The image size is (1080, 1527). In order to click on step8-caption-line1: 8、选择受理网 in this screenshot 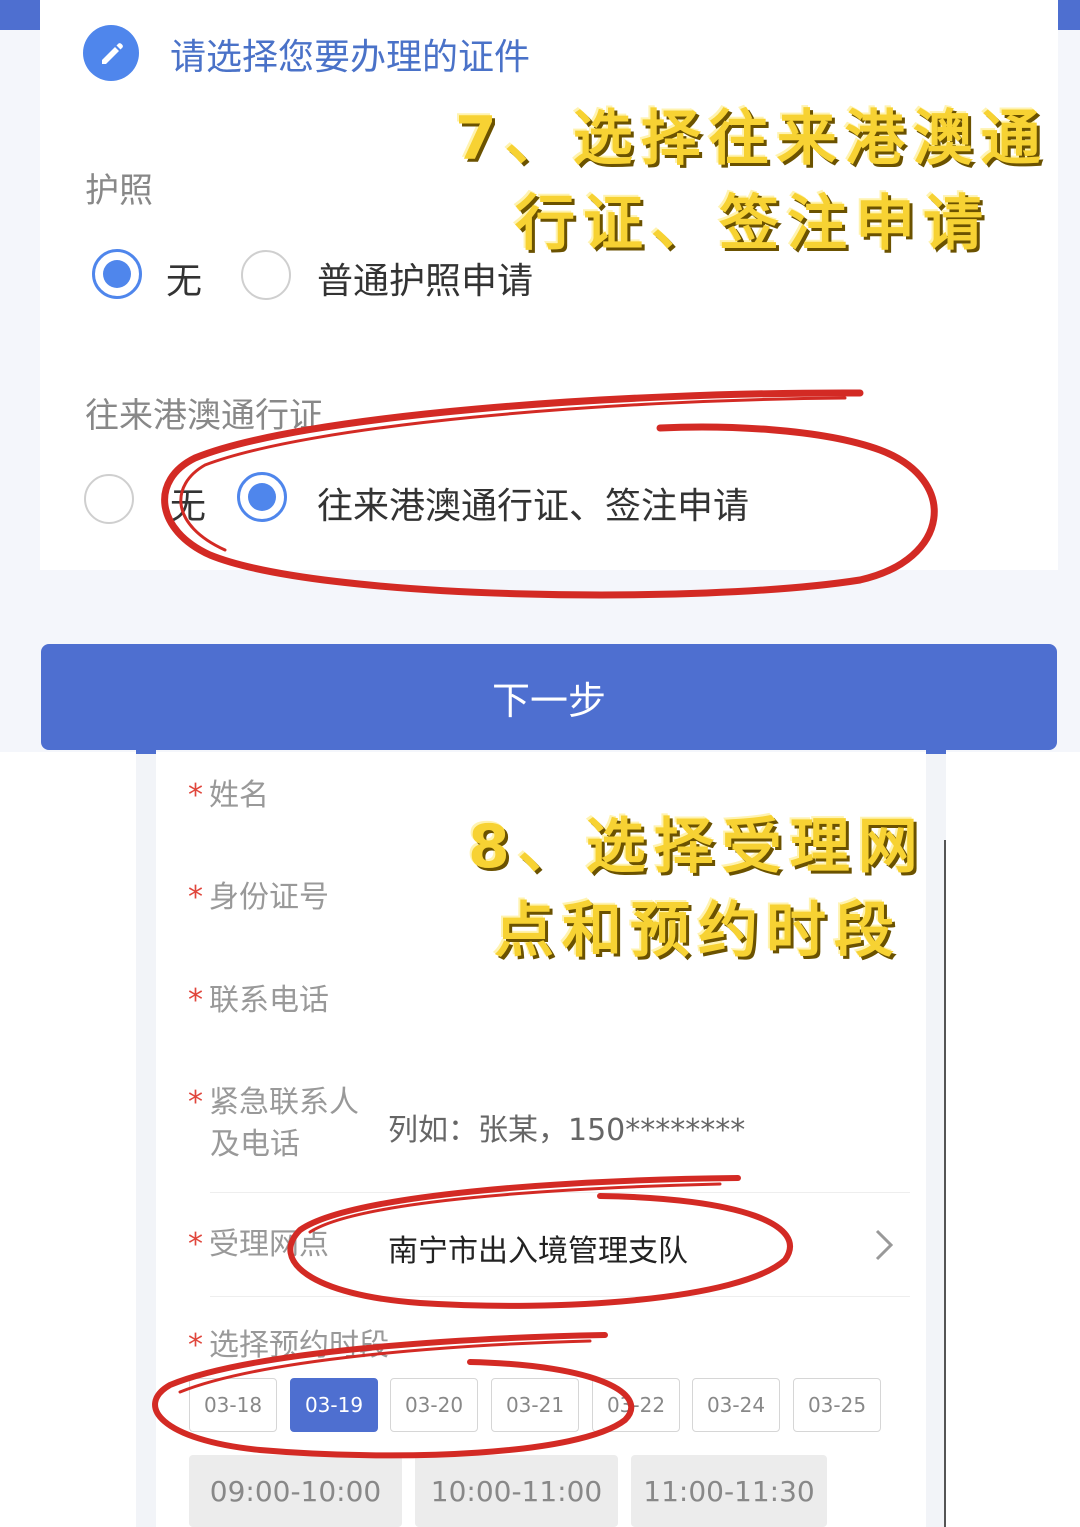, I will do `click(697, 847)`.